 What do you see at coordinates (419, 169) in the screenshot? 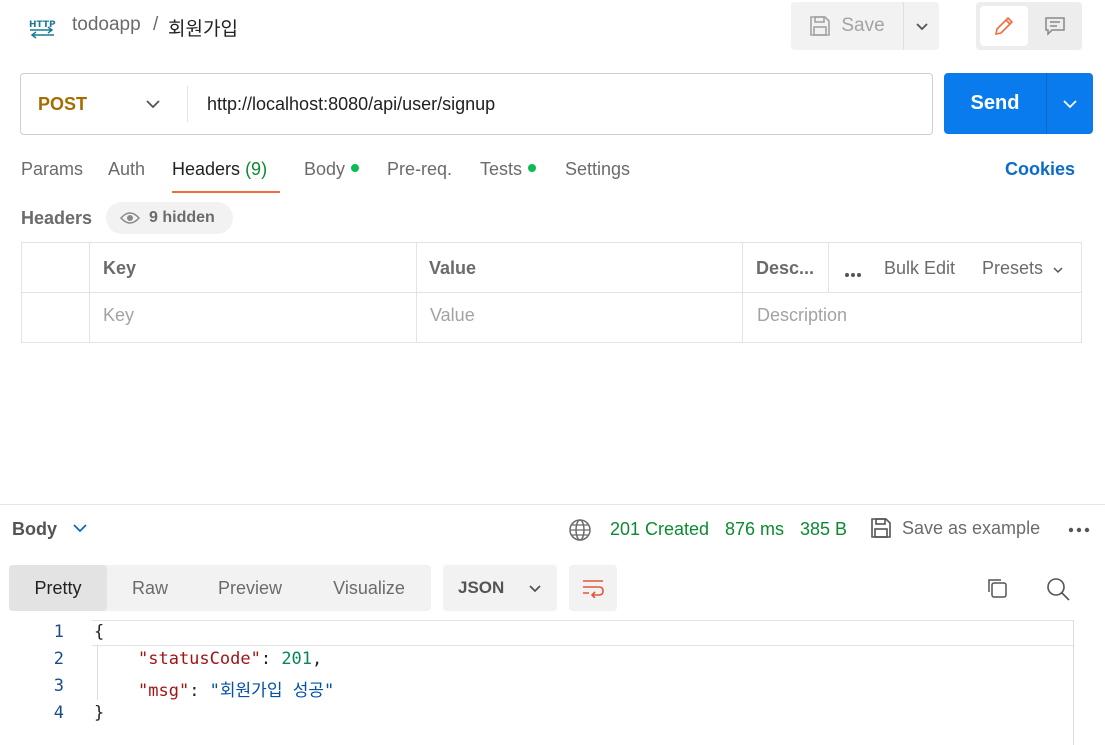
I see `tab-pre-request: Pre-req.` at bounding box center [419, 169].